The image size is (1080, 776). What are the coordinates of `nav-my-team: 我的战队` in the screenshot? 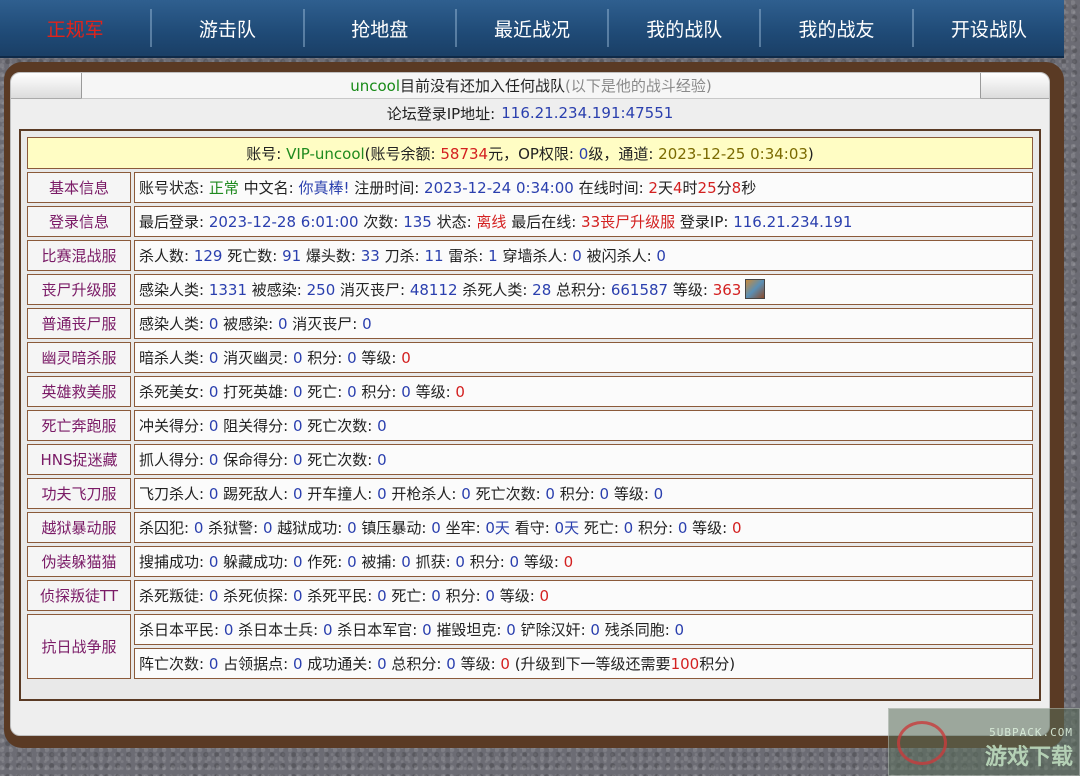 It's located at (685, 28).